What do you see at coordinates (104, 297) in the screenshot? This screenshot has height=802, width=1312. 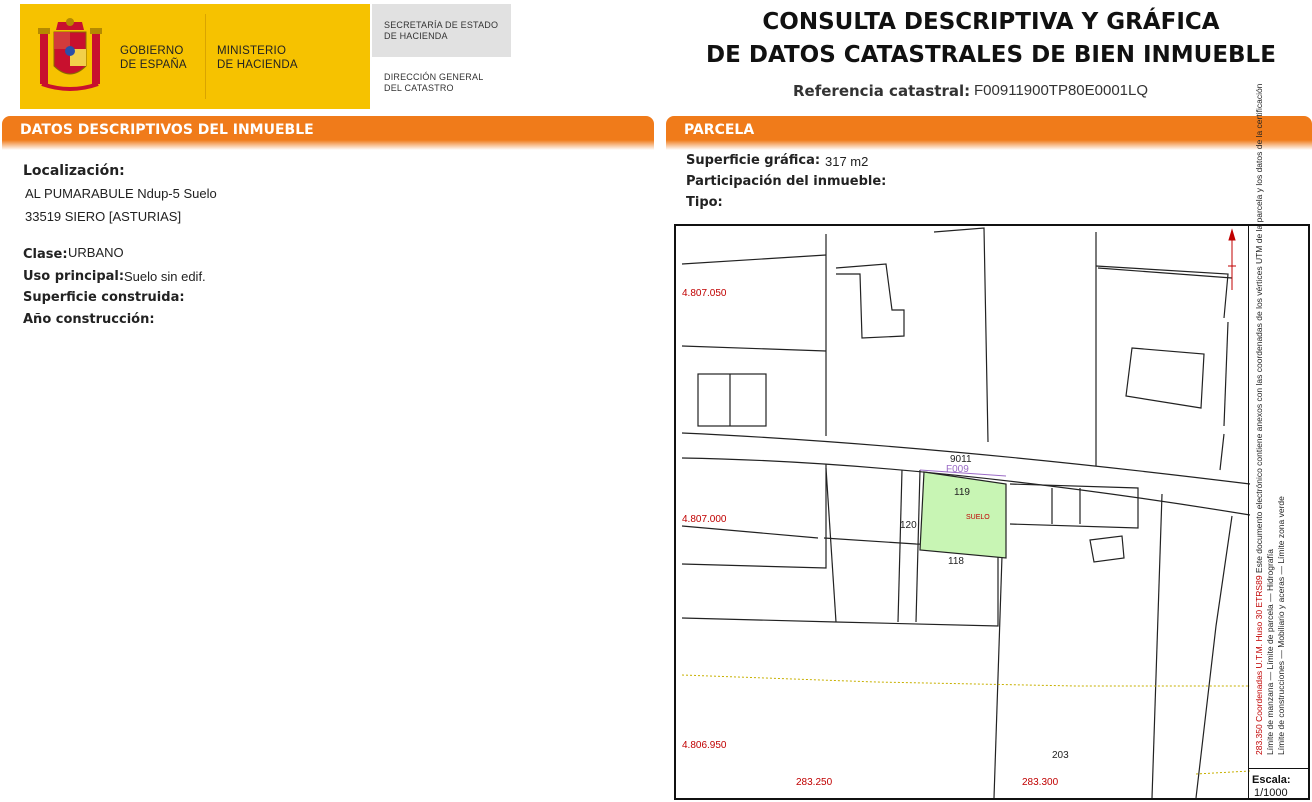 I see `superficie-construida-label: Superficie construida:` at bounding box center [104, 297].